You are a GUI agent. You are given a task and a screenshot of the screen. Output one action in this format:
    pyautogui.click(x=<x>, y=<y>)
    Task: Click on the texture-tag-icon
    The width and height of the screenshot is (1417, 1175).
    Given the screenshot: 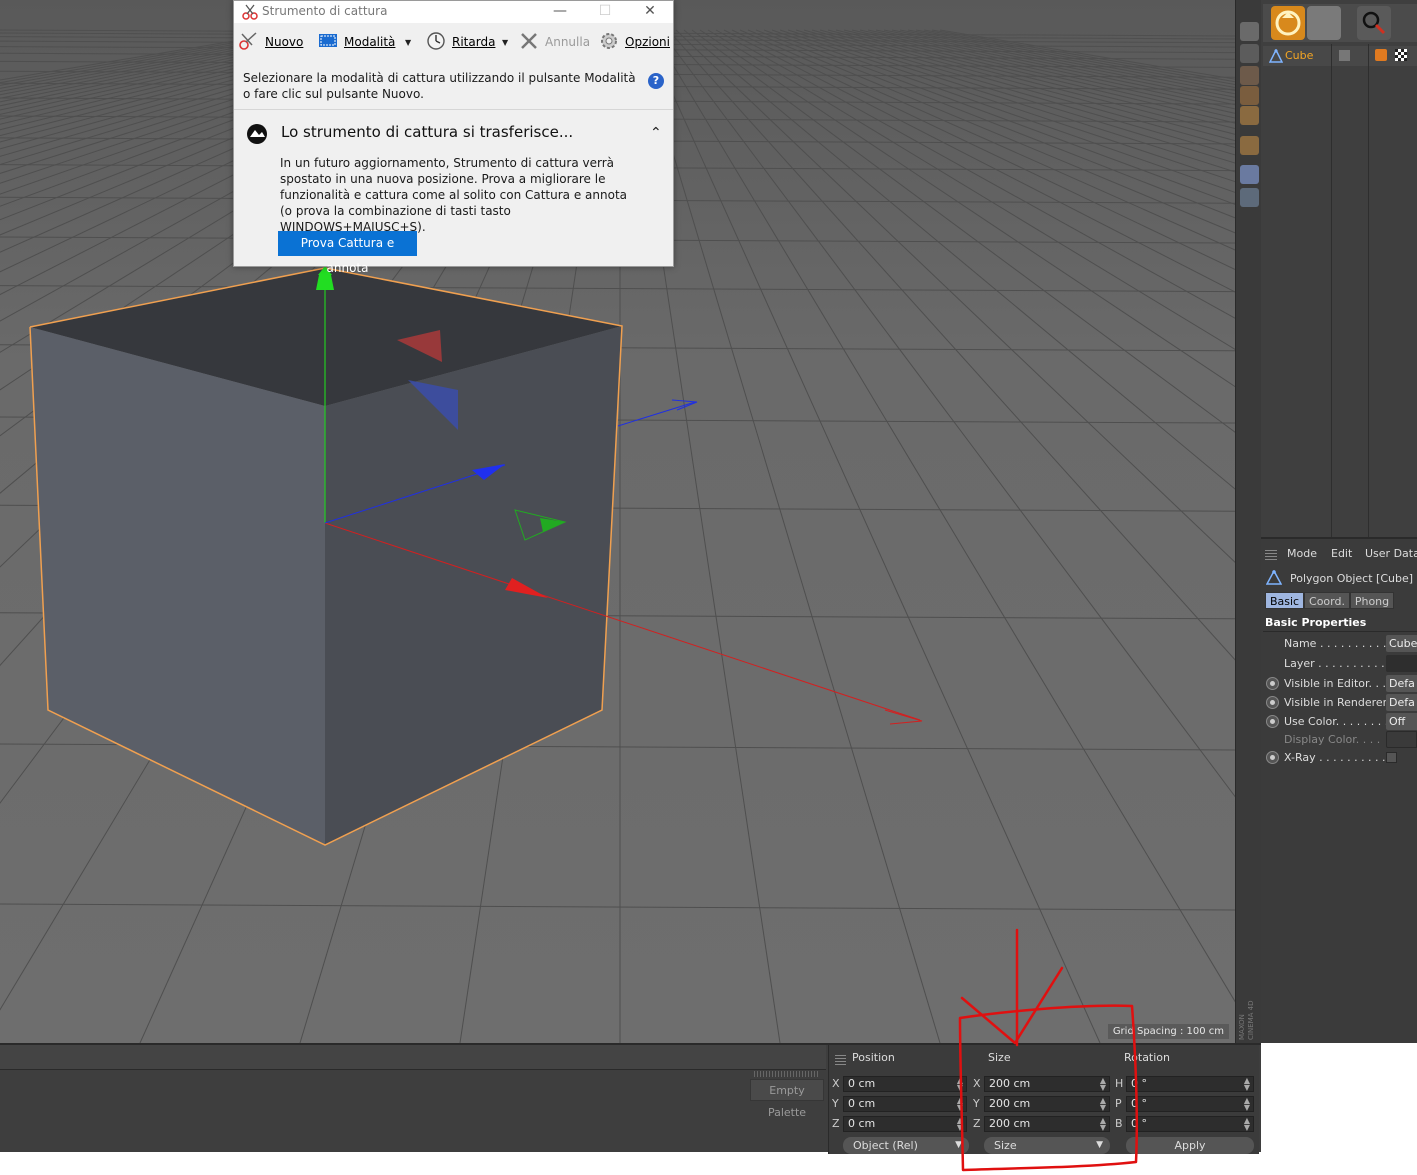 What is the action you would take?
    pyautogui.click(x=1401, y=55)
    